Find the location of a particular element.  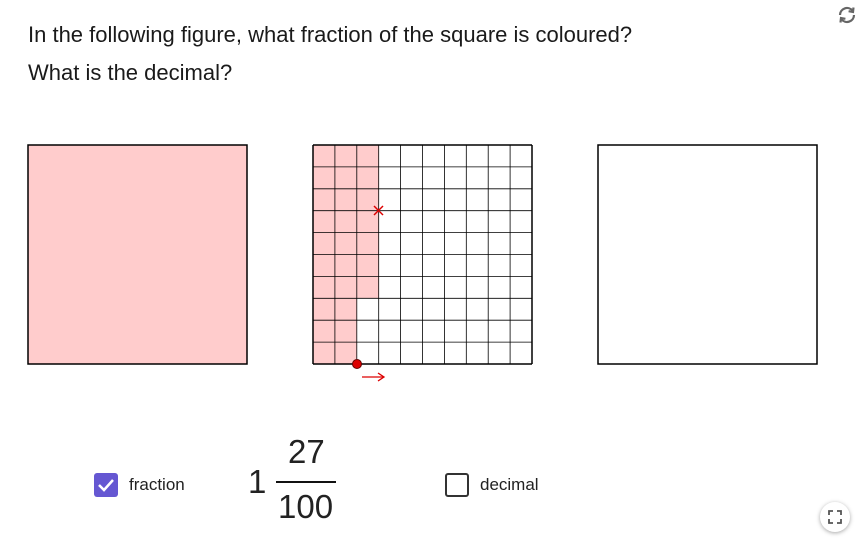

mixed-whole: 1 is located at coordinates (257, 481).